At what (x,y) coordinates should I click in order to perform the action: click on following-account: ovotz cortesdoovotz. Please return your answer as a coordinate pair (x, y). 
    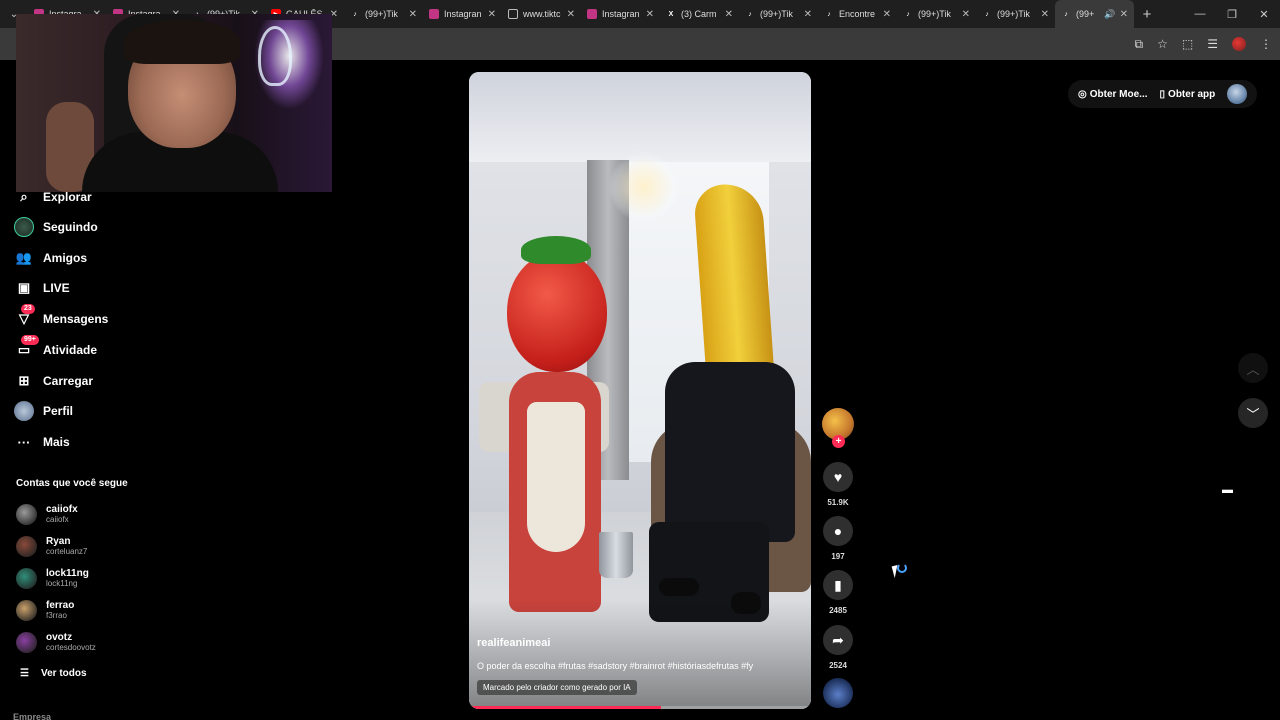
    Looking at the image, I should click on (56, 642).